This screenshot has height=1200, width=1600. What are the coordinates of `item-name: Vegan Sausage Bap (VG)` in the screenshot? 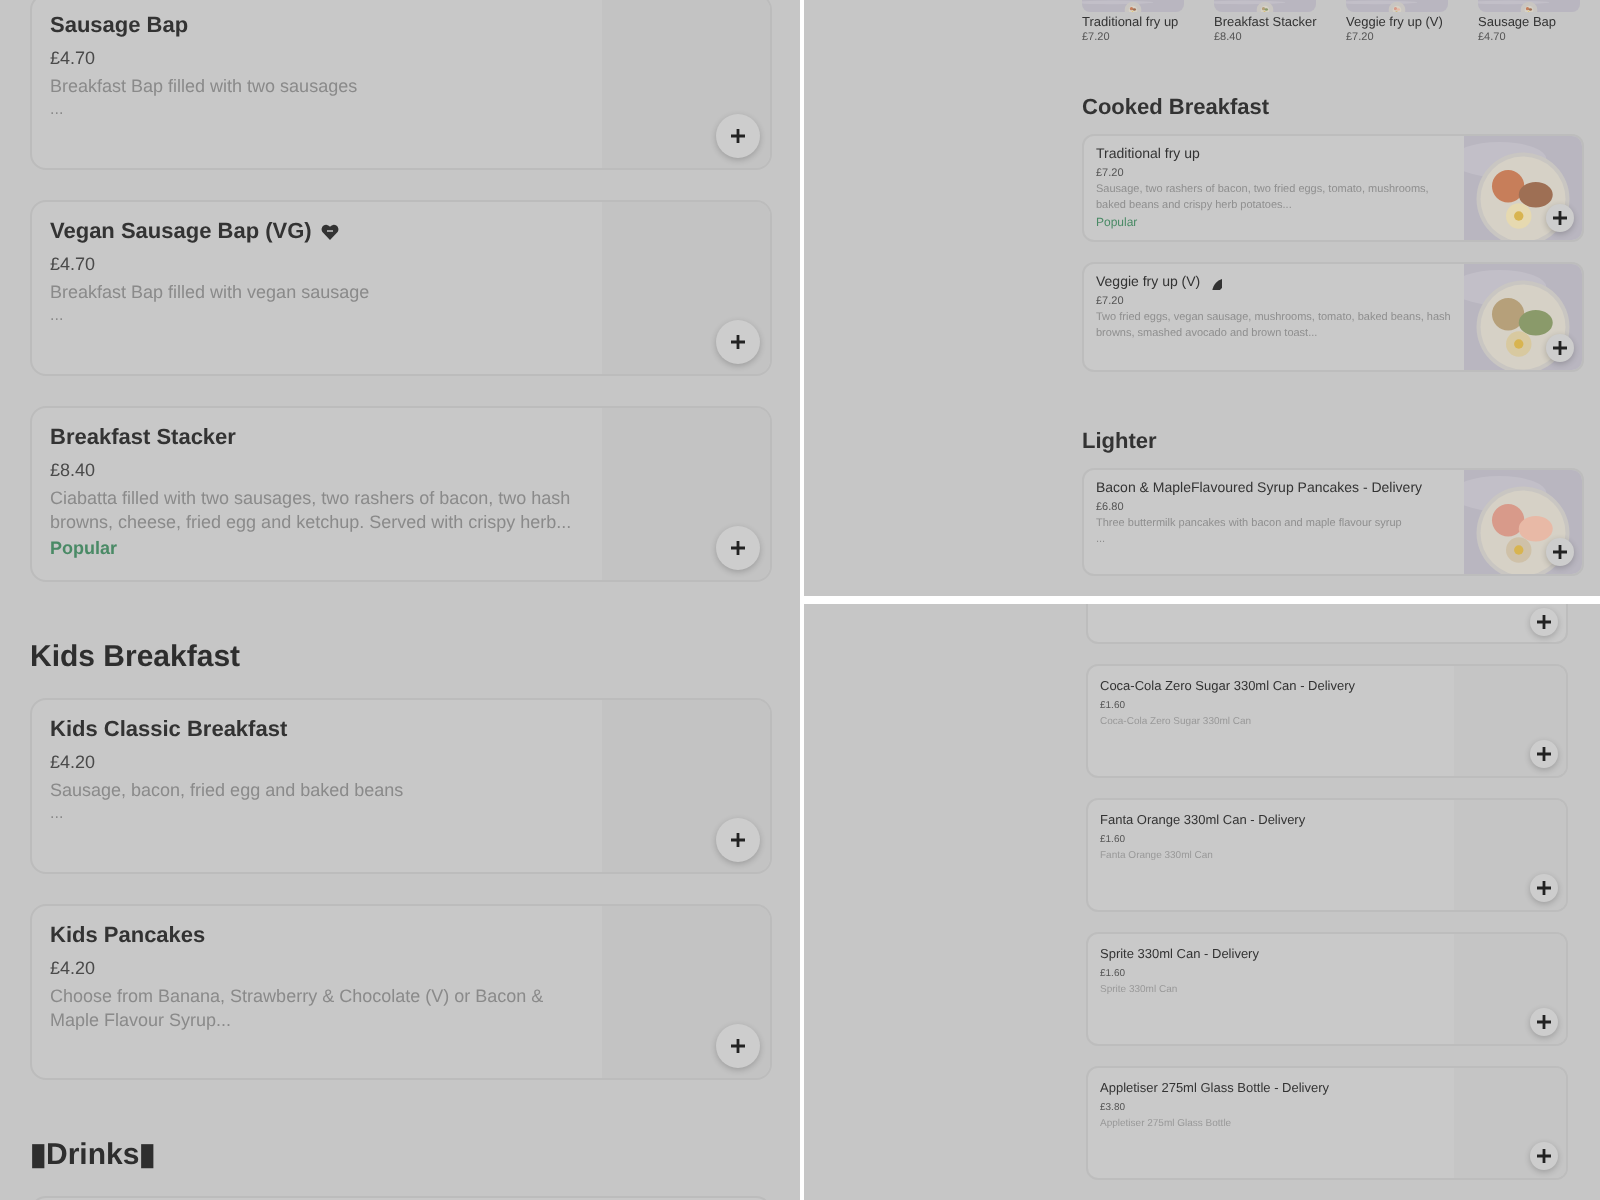 It's located at (181, 233).